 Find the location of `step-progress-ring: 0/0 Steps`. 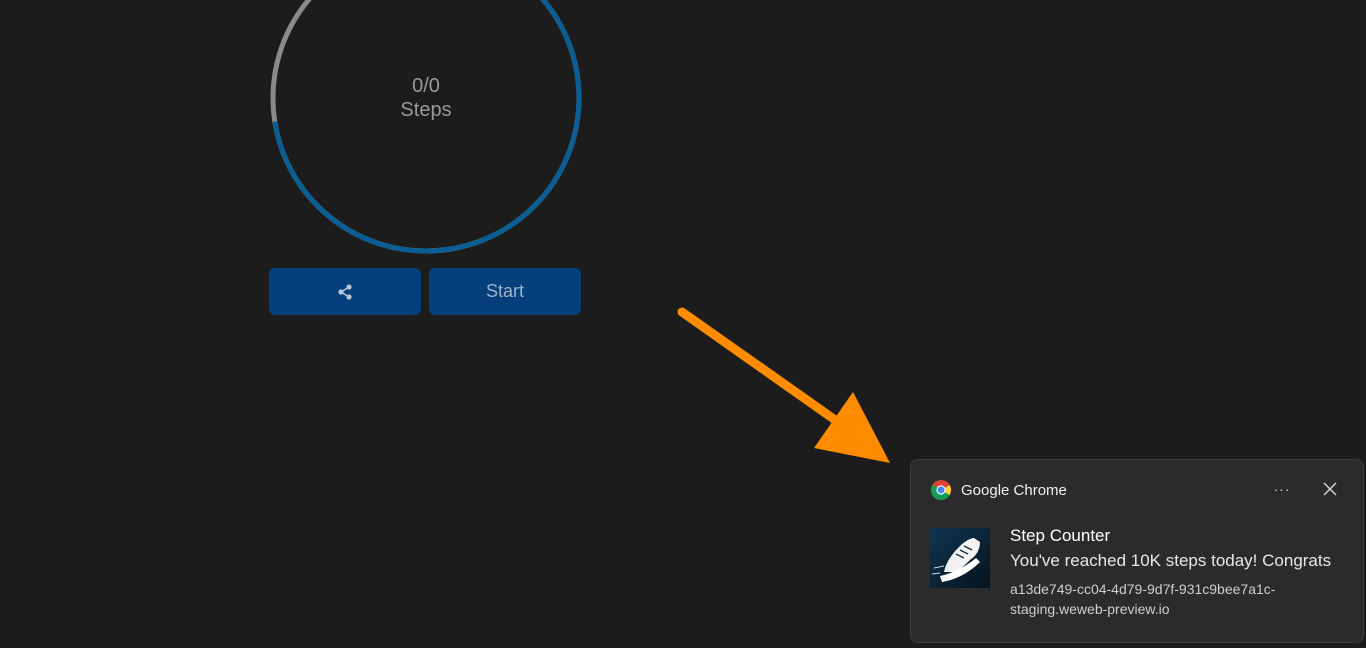

step-progress-ring: 0/0 Steps is located at coordinates (426, 128).